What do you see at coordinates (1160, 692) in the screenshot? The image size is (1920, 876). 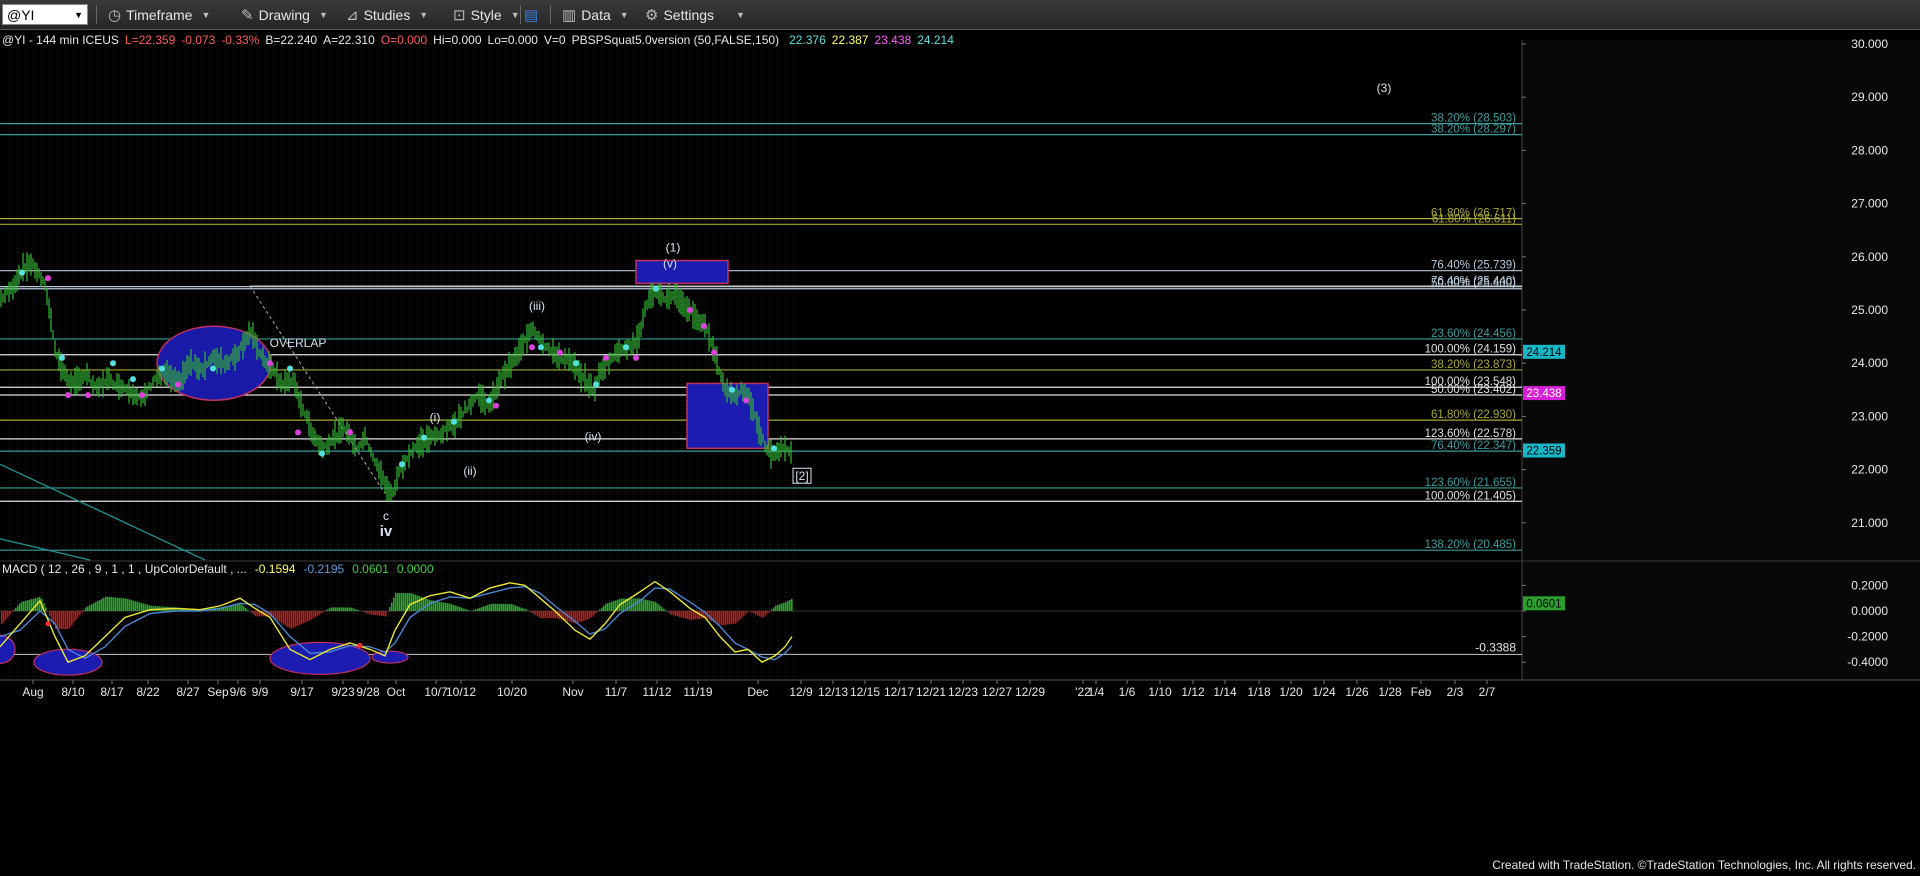 I see `x-tick-label: 1/10` at bounding box center [1160, 692].